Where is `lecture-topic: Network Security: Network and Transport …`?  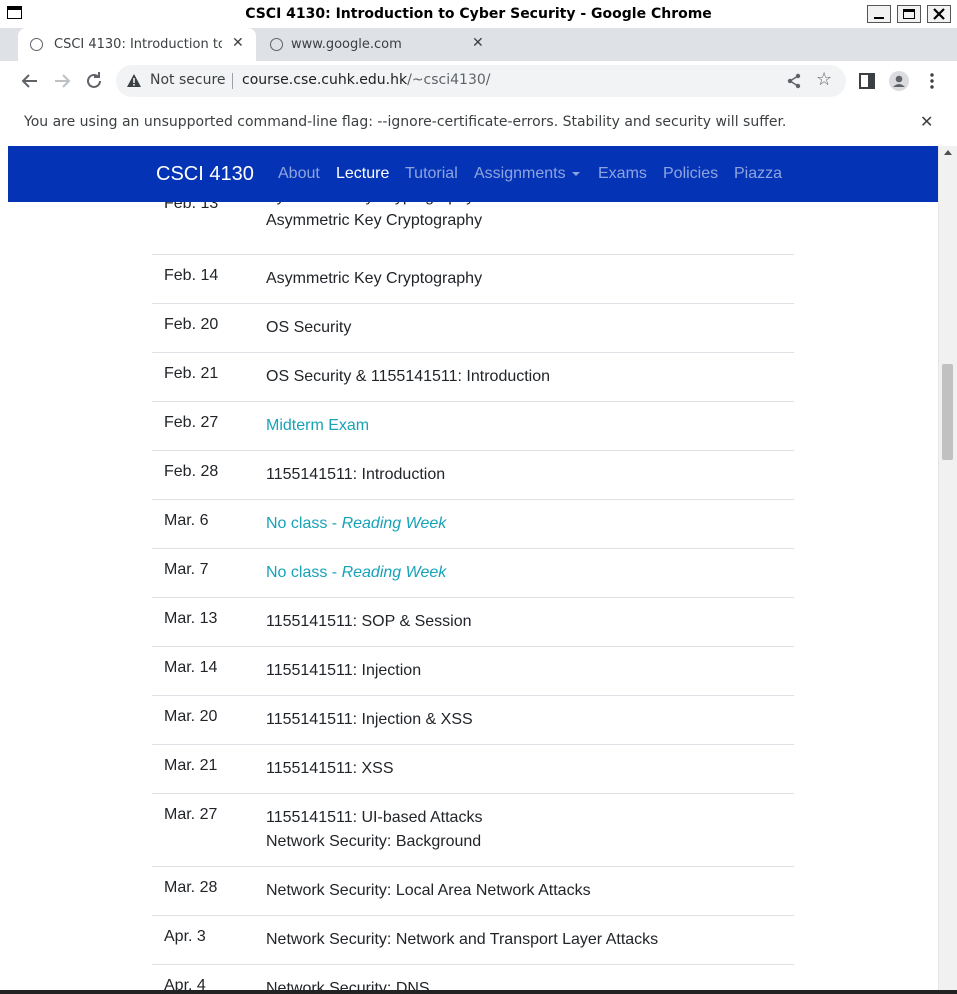 lecture-topic: Network Security: Network and Transport … is located at coordinates (462, 939).